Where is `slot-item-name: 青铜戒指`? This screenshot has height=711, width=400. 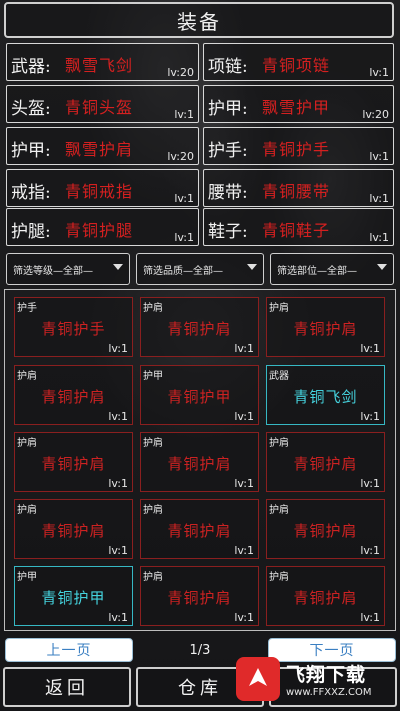
slot-item-name: 青铜戒指 is located at coordinates (99, 191).